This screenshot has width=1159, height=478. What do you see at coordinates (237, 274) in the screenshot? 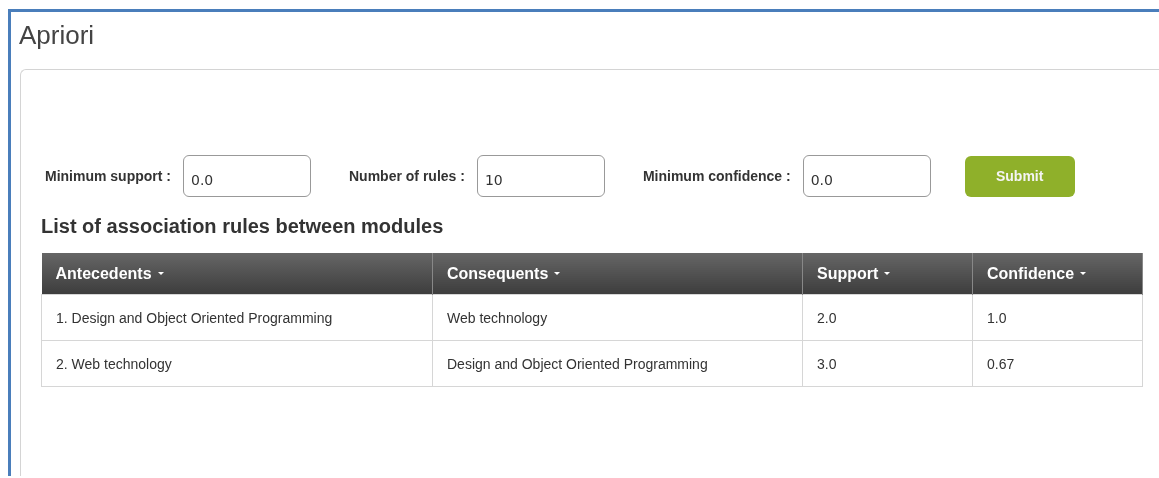
I see `column-header: Antecedents` at bounding box center [237, 274].